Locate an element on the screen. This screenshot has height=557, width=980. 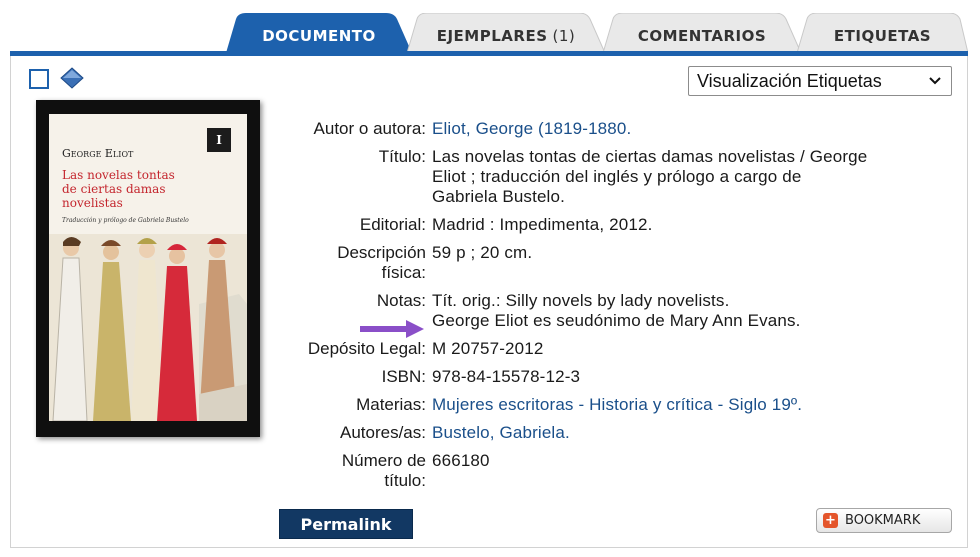
record-row-description: Descripción física: 59 p ; 20 cm. is located at coordinates (615, 263).